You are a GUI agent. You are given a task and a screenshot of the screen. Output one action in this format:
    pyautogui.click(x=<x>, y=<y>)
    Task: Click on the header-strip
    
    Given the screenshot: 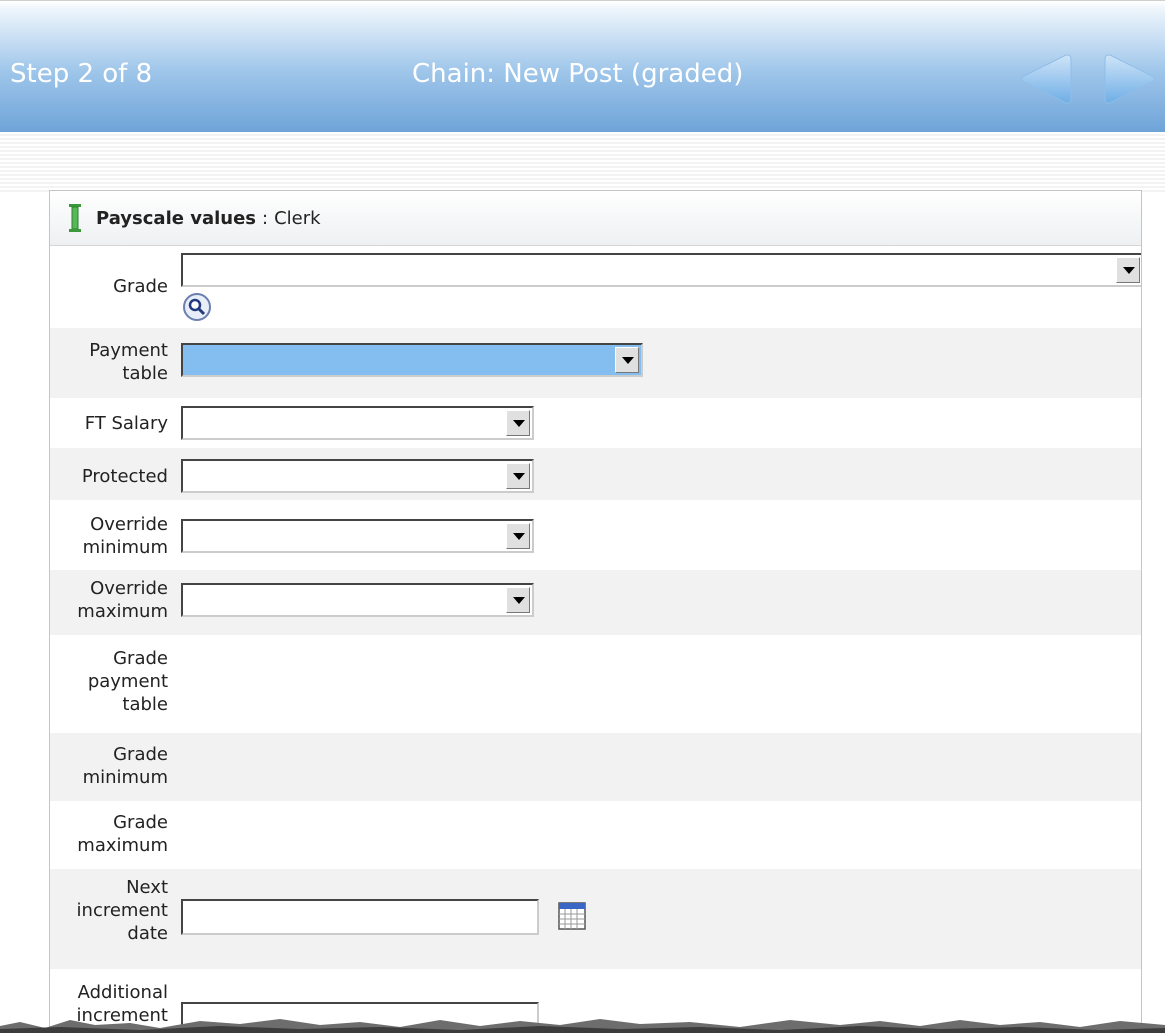 What is the action you would take?
    pyautogui.click(x=582, y=162)
    